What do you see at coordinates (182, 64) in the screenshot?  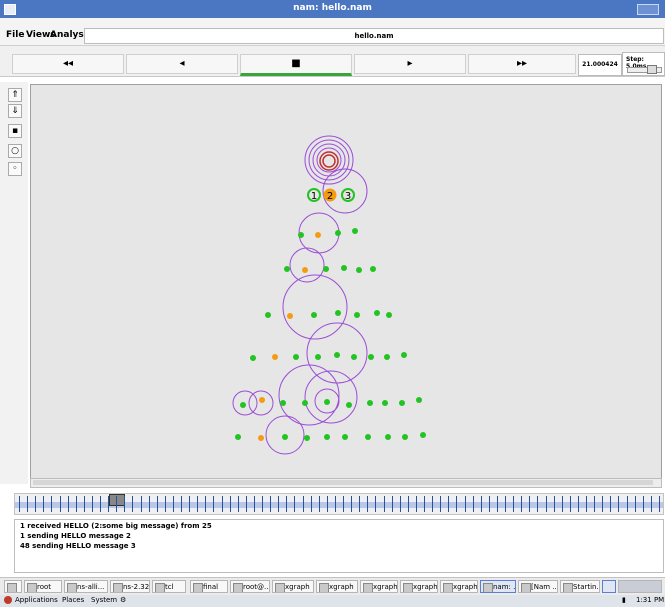 I see `step-back-button: ◂` at bounding box center [182, 64].